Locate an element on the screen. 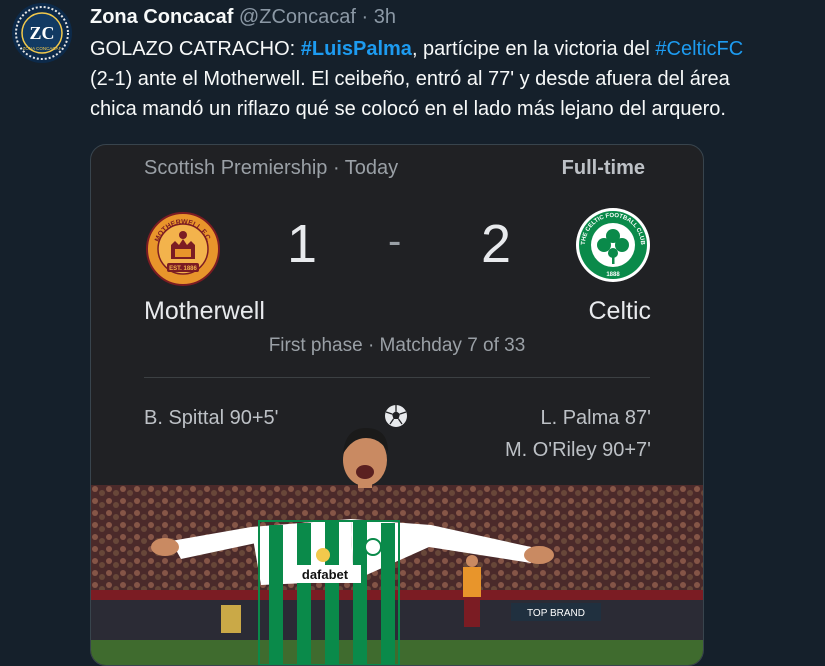 This screenshot has height=666, width=825. away-score: 2 is located at coordinates (496, 244).